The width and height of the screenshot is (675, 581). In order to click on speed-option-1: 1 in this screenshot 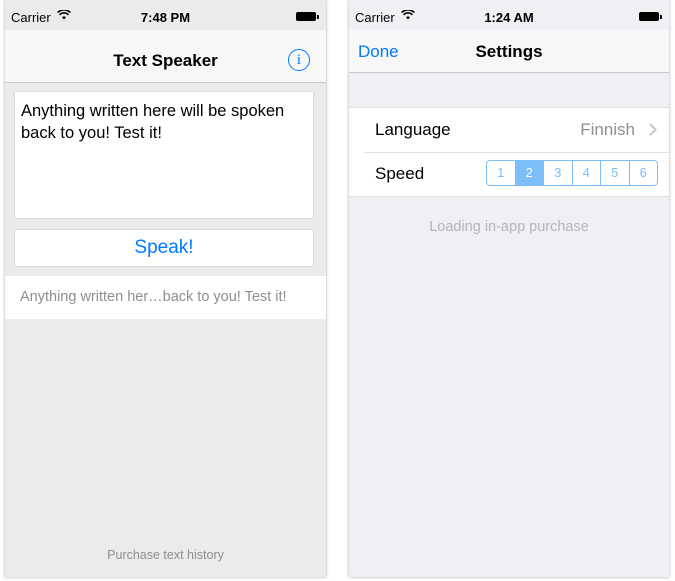, I will do `click(501, 173)`.